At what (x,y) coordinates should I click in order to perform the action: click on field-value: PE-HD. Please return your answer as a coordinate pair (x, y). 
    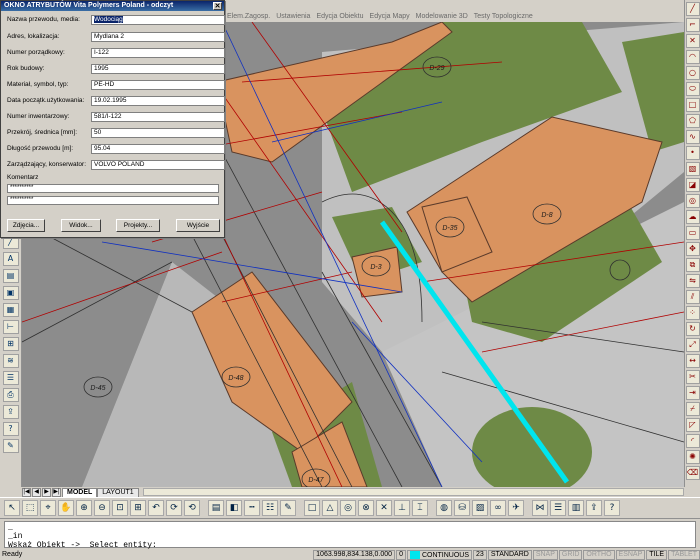
    Looking at the image, I should click on (158, 85).